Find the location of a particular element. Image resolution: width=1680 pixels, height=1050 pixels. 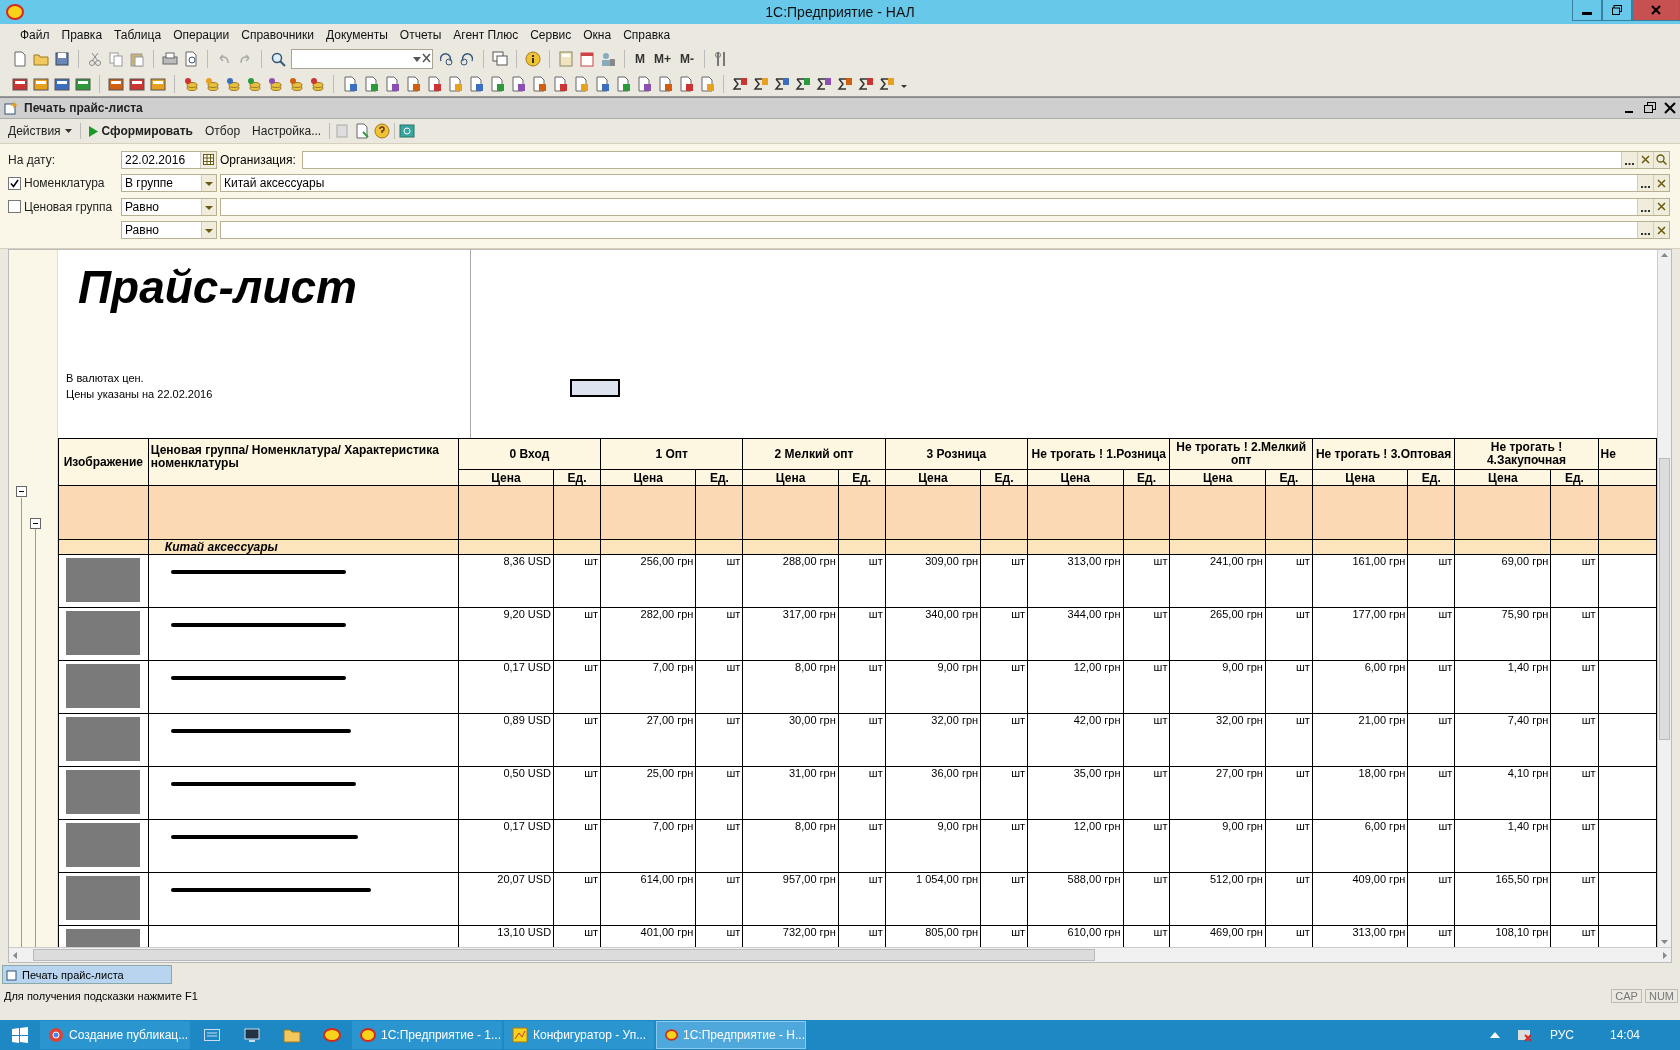

memory-button: M+ is located at coordinates (662, 58).